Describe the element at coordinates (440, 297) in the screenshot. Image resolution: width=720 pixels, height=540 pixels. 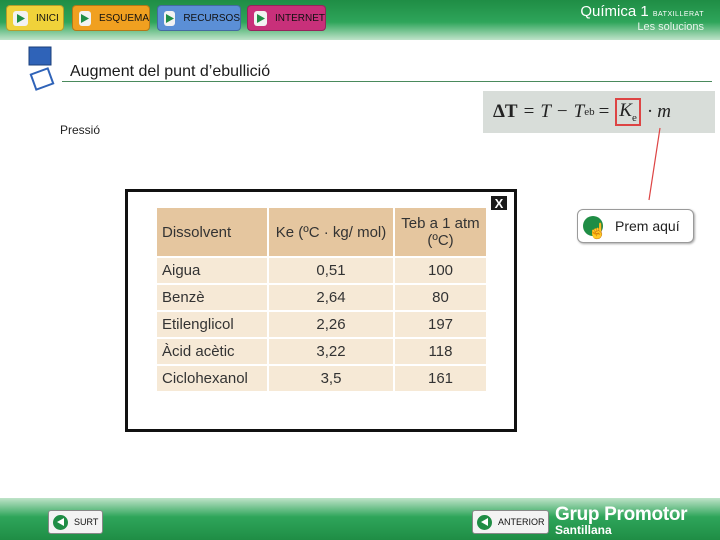
I see `teb-value: 80` at that location.